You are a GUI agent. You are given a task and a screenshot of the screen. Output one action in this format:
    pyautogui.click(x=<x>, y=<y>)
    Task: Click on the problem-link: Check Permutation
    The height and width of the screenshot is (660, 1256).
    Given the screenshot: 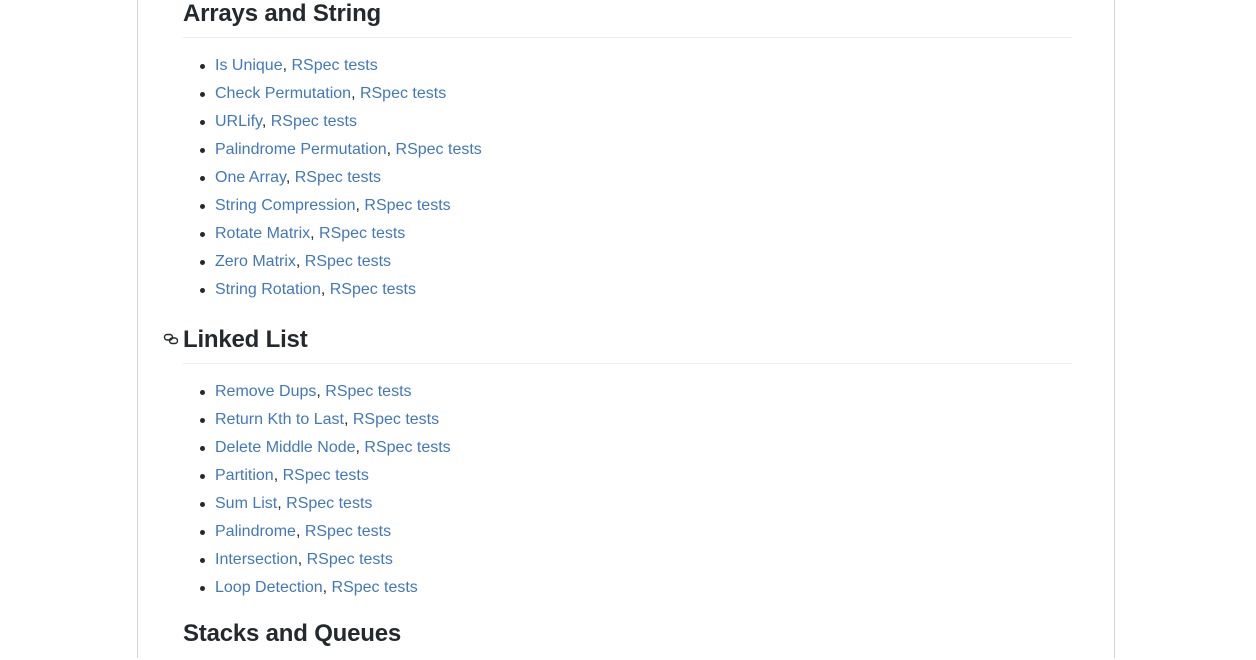 What is the action you would take?
    pyautogui.click(x=283, y=93)
    